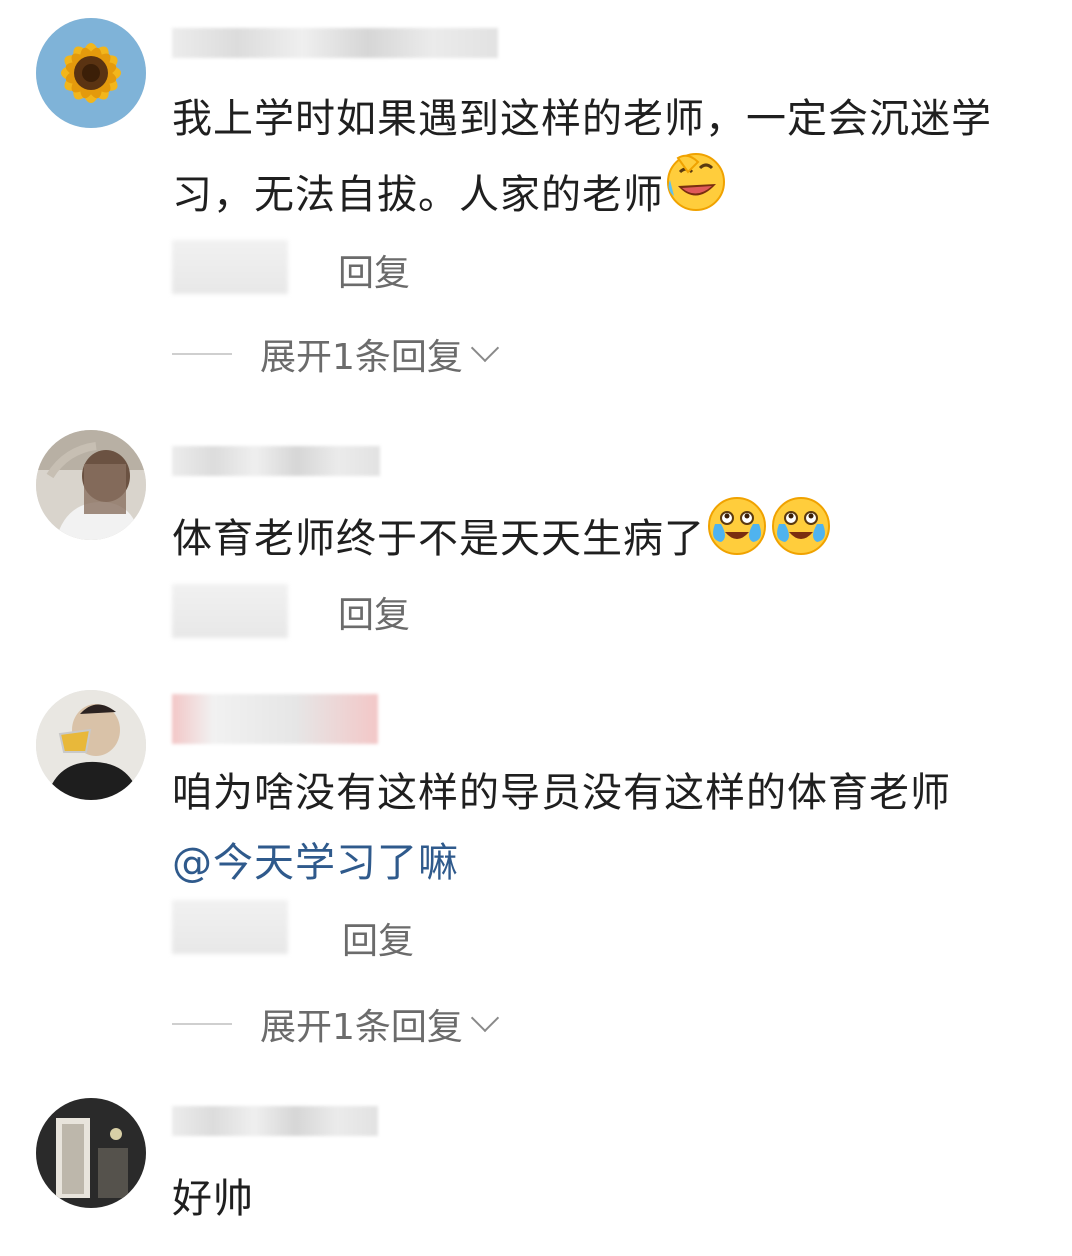 The image size is (1072, 1256). What do you see at coordinates (213, 1199) in the screenshot?
I see `comment-body: 好帅` at bounding box center [213, 1199].